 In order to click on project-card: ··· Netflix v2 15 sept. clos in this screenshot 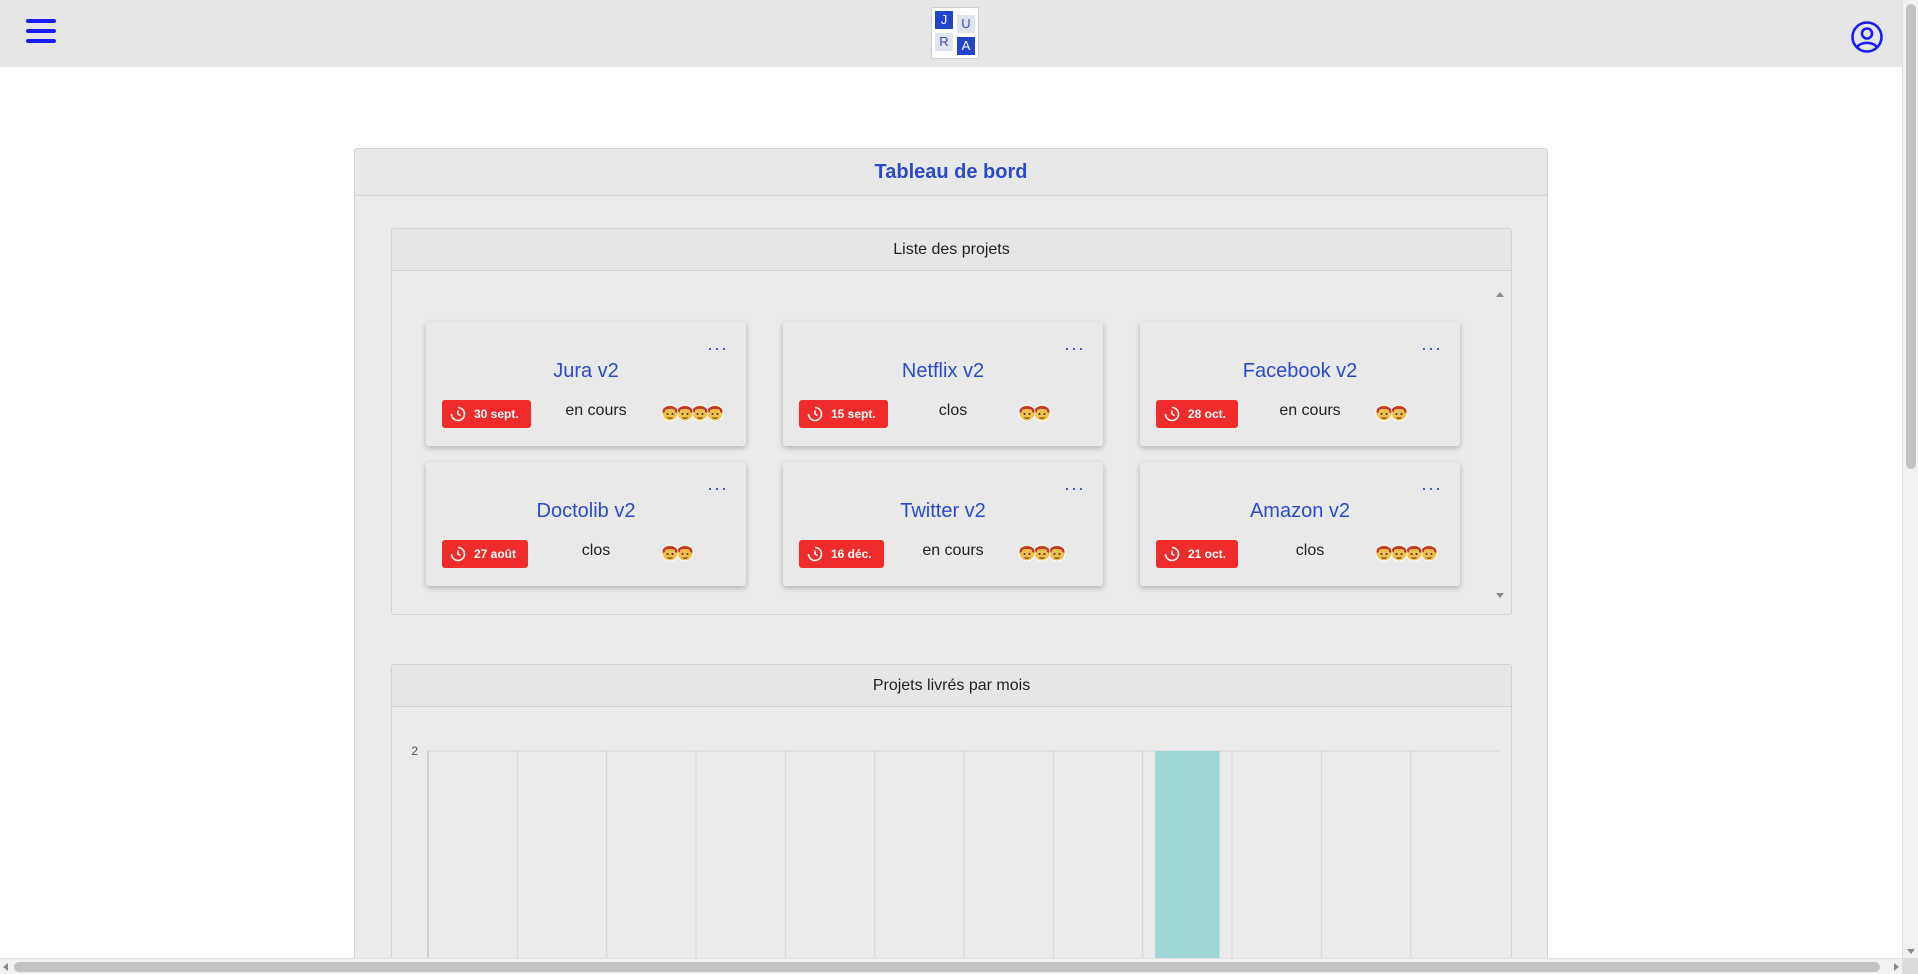, I will do `click(943, 384)`.